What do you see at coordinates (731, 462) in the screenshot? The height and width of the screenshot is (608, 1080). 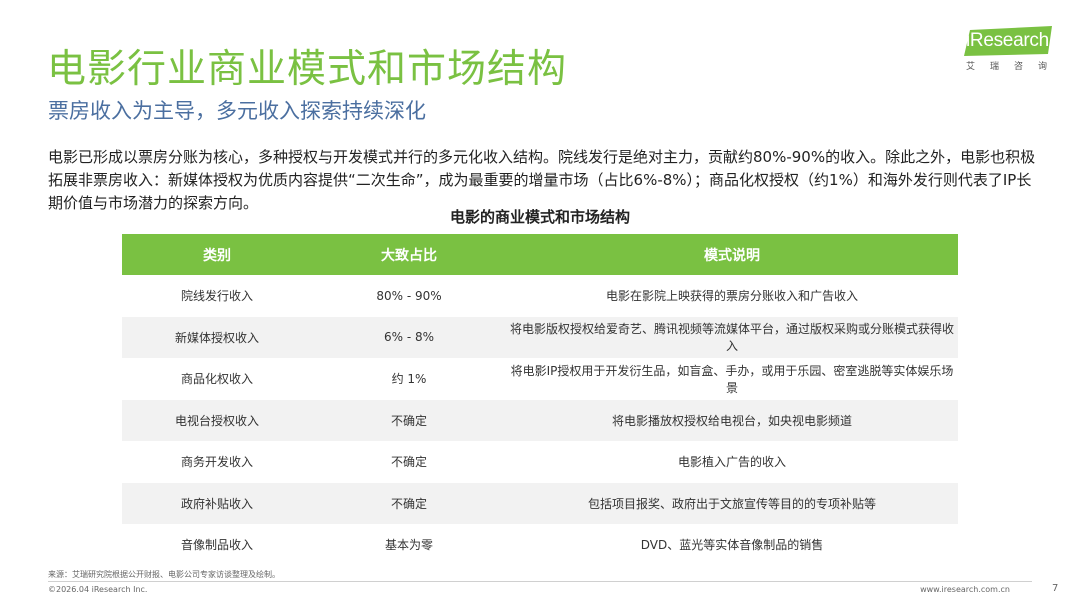 I see `cell-description: 电影植入广告的收入` at bounding box center [731, 462].